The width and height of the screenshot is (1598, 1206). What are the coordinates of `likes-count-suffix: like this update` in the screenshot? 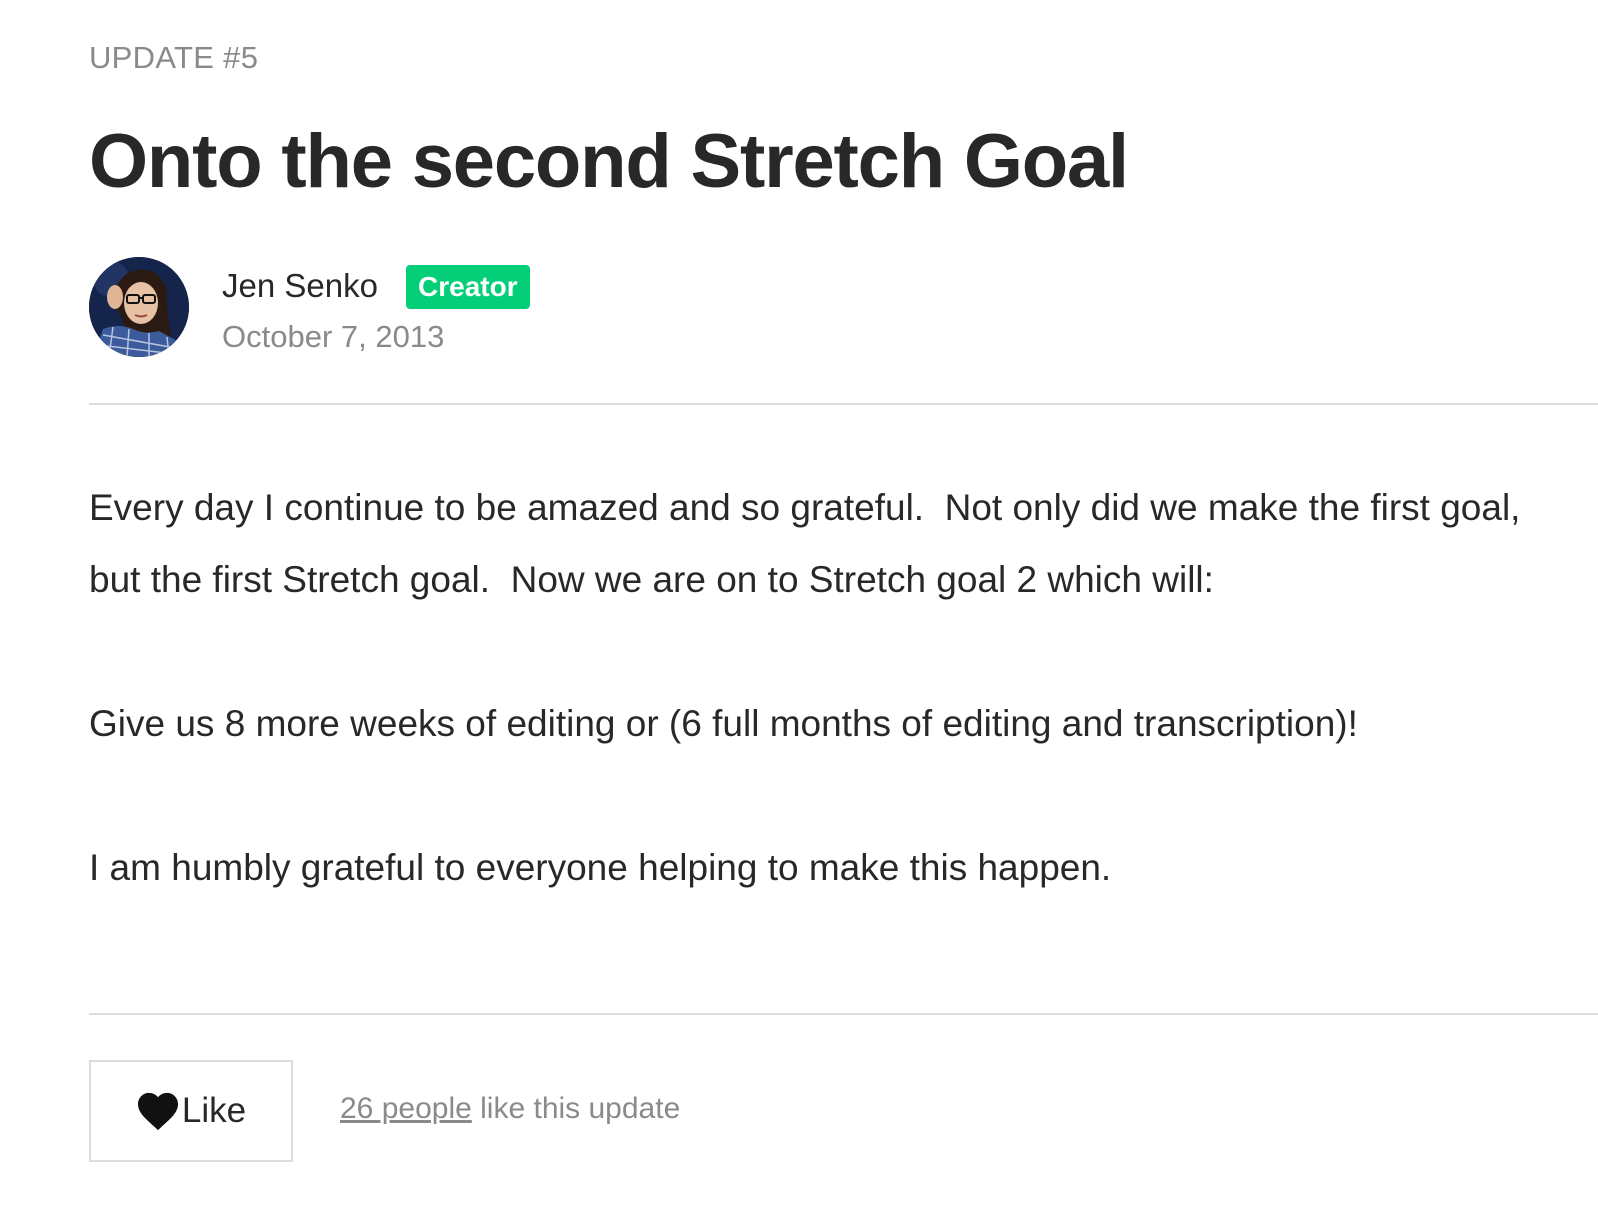 It's located at (576, 1108).